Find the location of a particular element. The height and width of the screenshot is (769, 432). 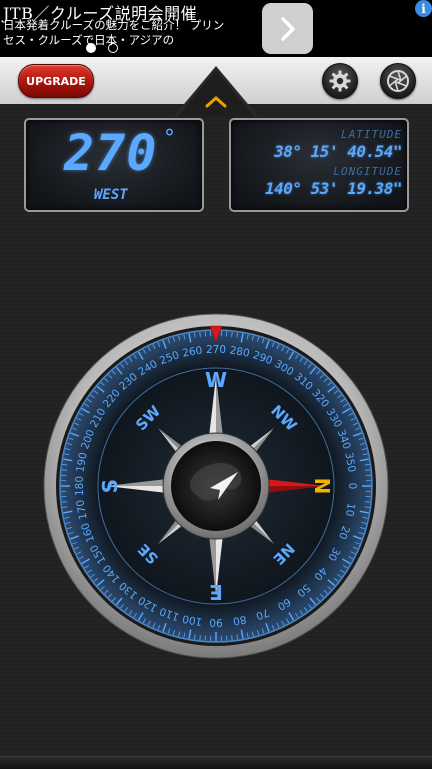

ad-page-dot is located at coordinates (113, 48).